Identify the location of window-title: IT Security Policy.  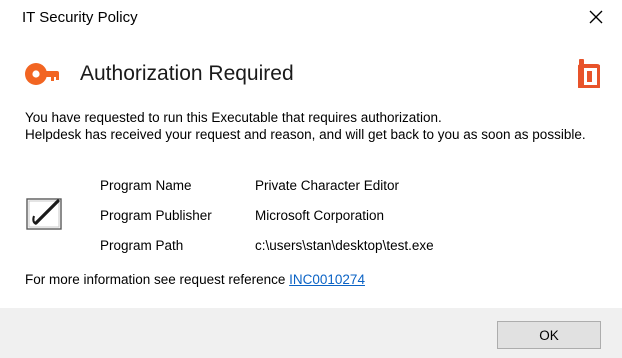
(80, 17).